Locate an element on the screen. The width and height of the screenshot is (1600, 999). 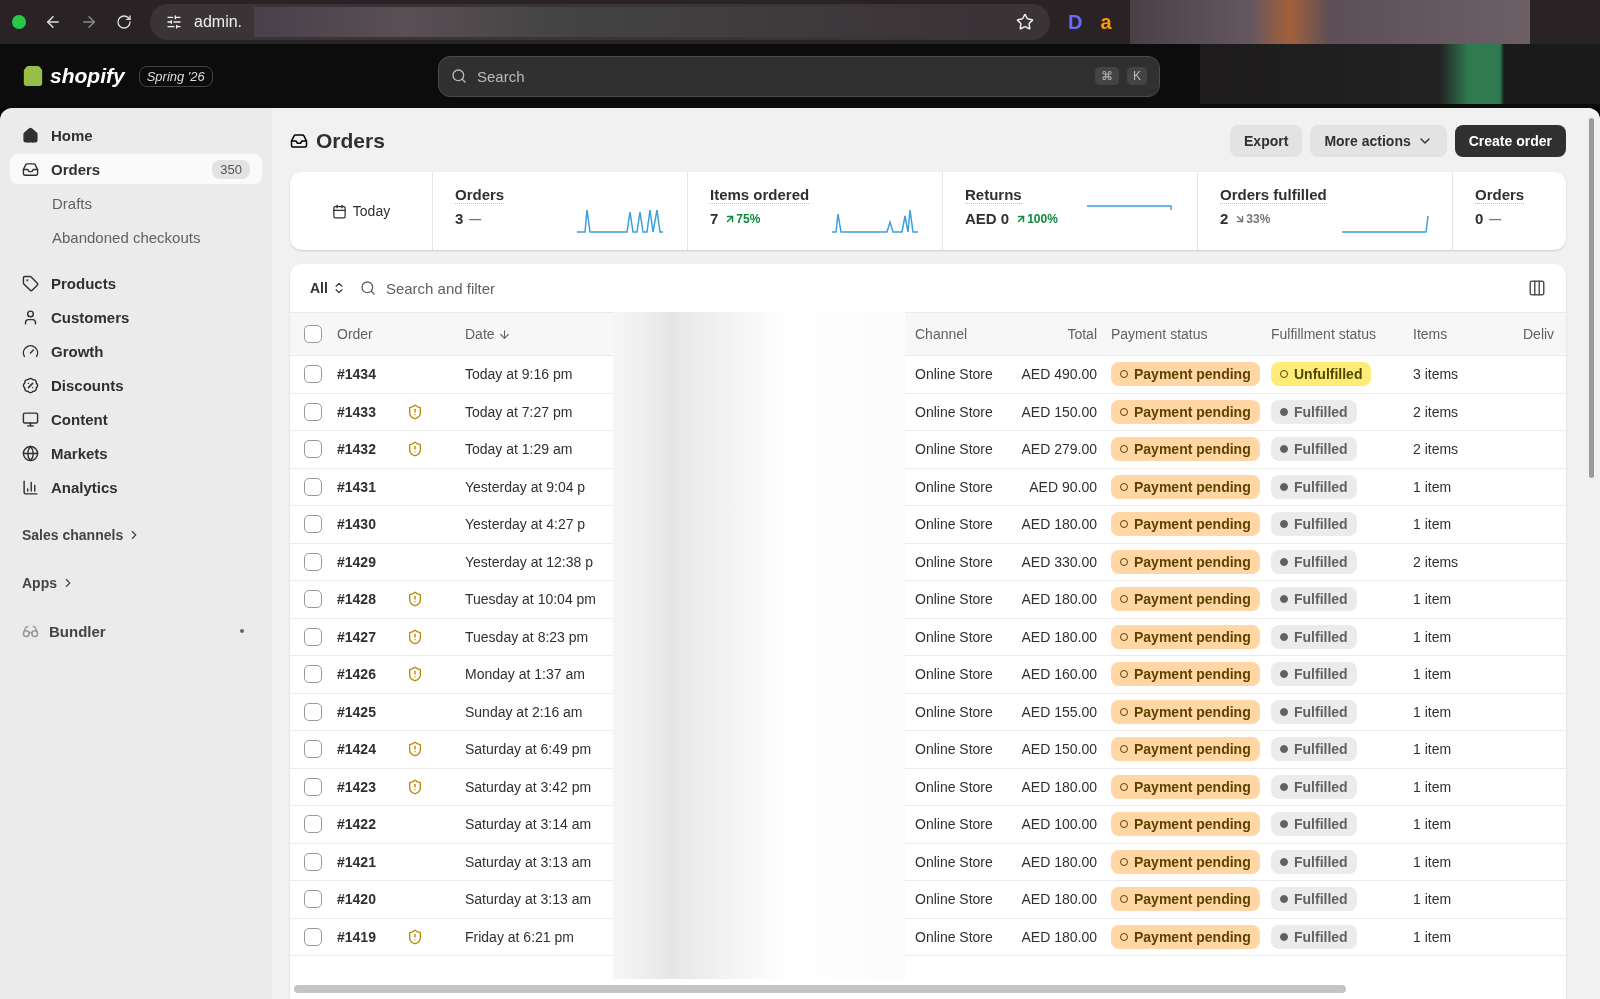
sidebar-section-link: Apps is located at coordinates (136, 583).